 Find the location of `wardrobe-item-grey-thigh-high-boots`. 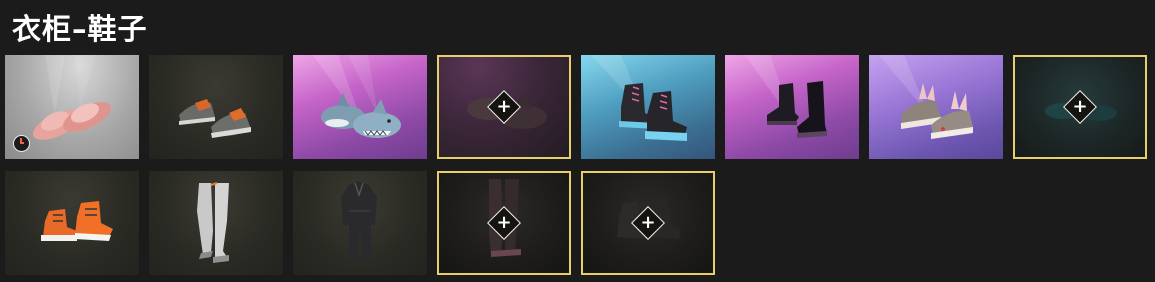

wardrobe-item-grey-thigh-high-boots is located at coordinates (216, 223).